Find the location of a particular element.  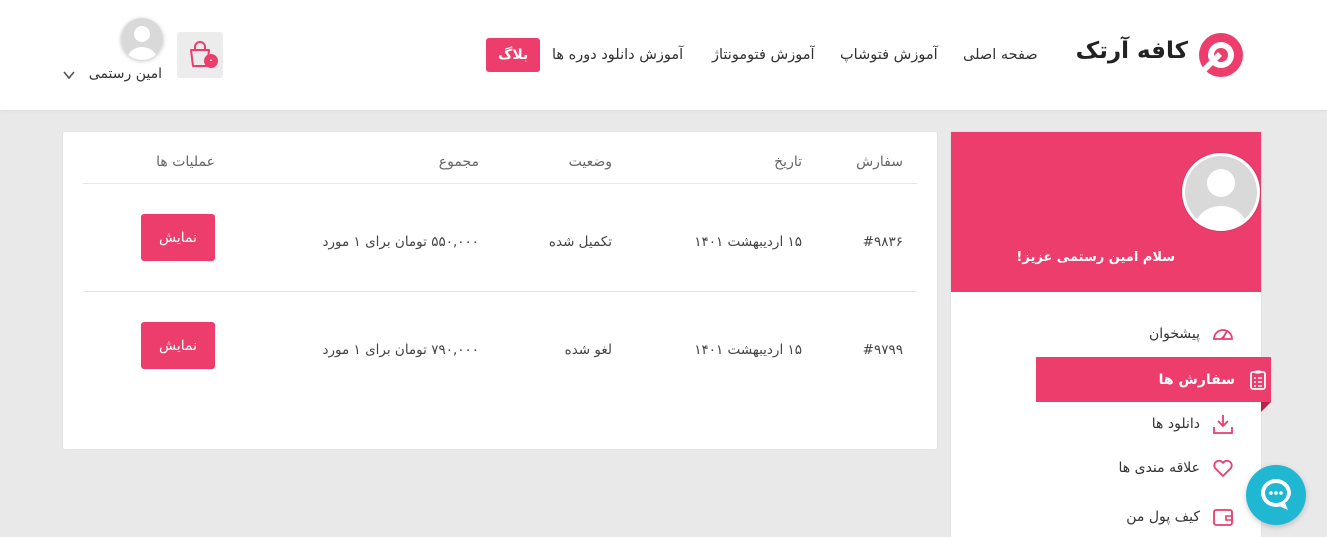

nav-course-downloads: آموزش دانلود دوره ها is located at coordinates (617, 55).